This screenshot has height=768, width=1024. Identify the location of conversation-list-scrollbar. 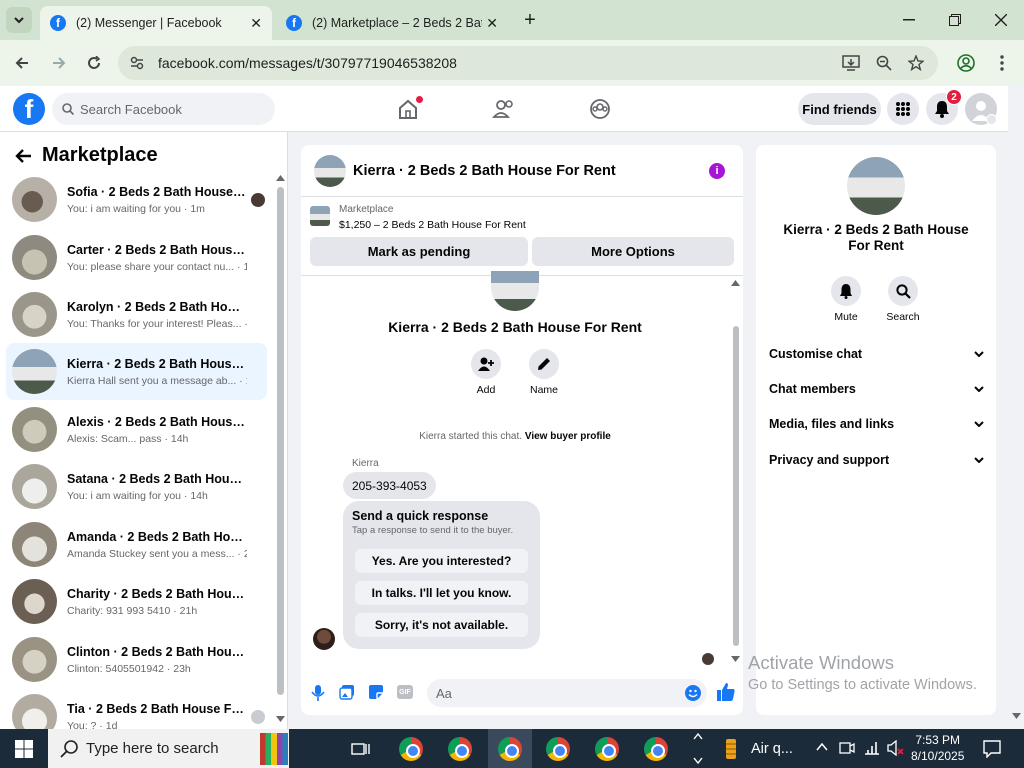
(280, 441).